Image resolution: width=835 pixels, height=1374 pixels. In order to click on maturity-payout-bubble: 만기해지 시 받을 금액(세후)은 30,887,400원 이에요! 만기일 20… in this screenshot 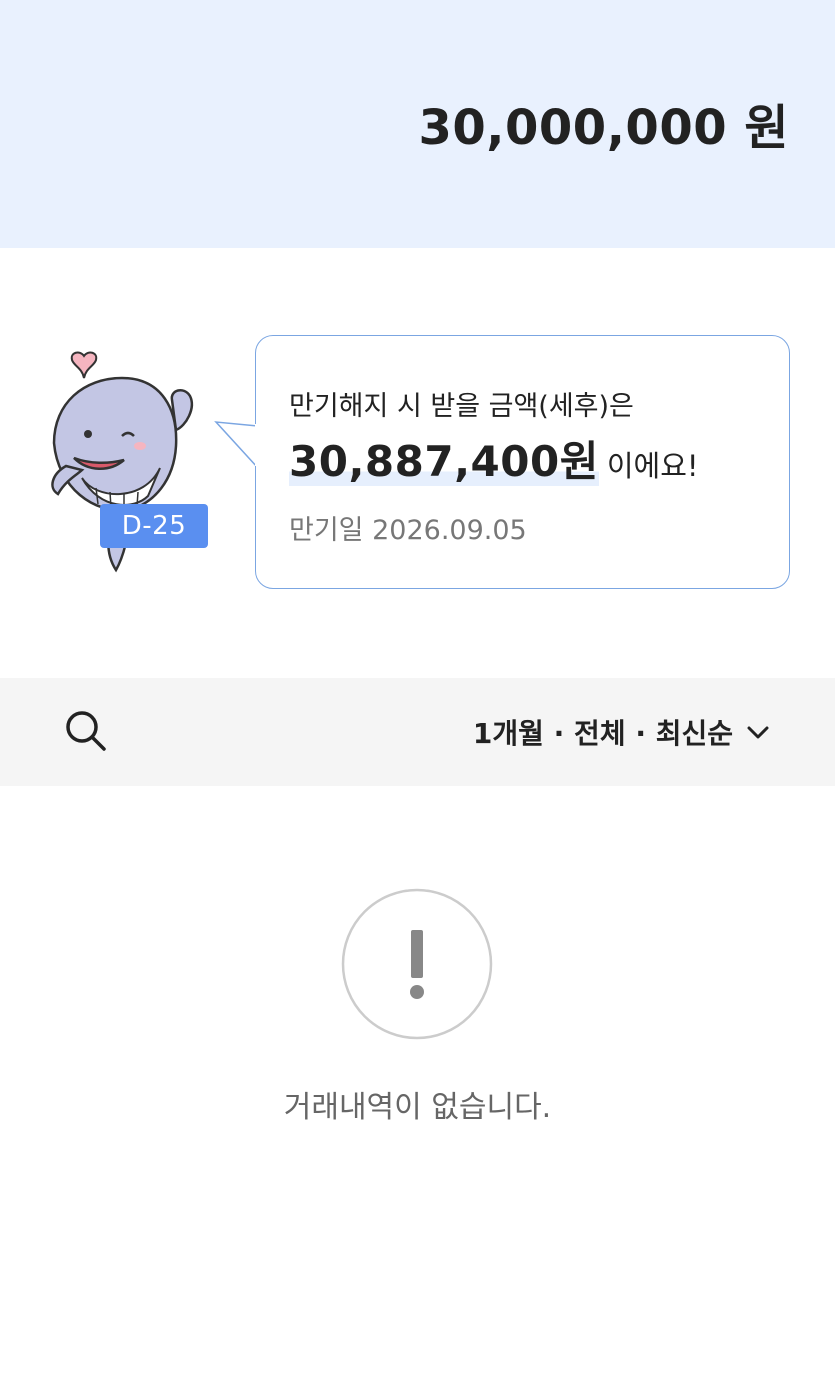, I will do `click(522, 462)`.